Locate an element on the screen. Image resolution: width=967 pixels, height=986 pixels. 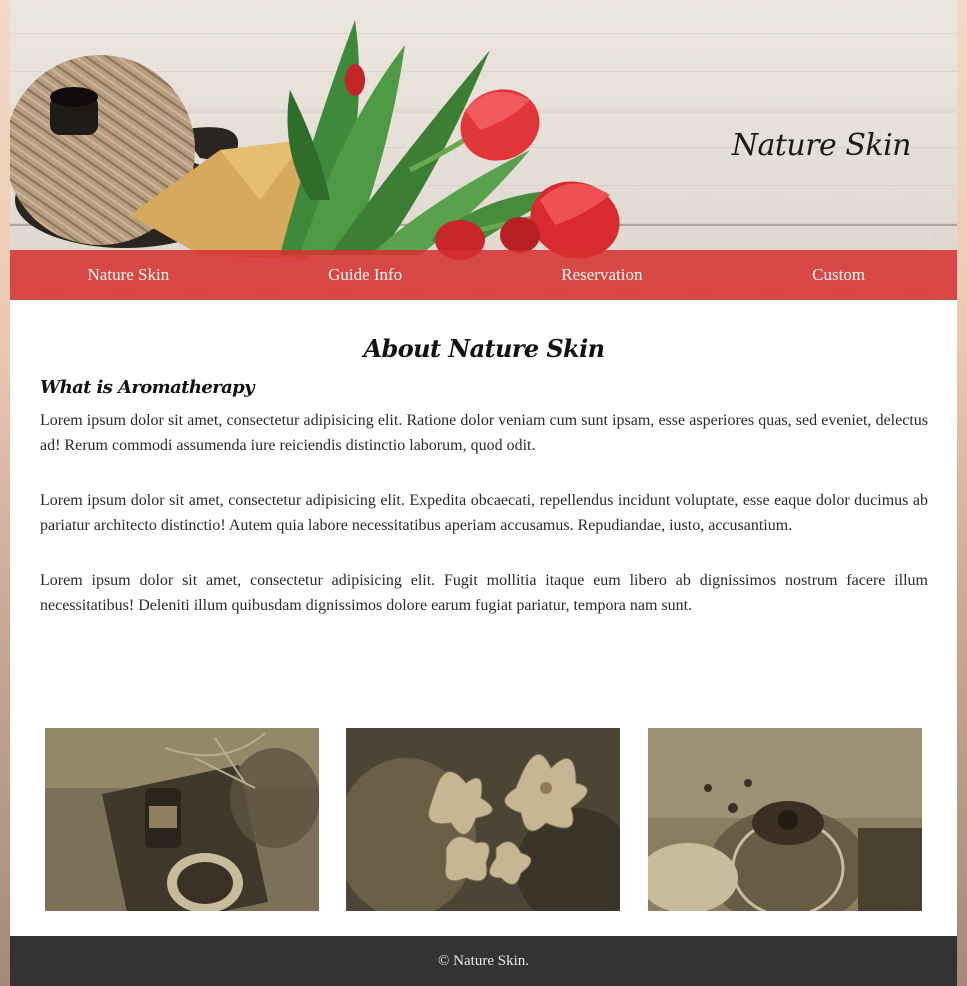
brand-title: Nature Skin is located at coordinates (821, 145).